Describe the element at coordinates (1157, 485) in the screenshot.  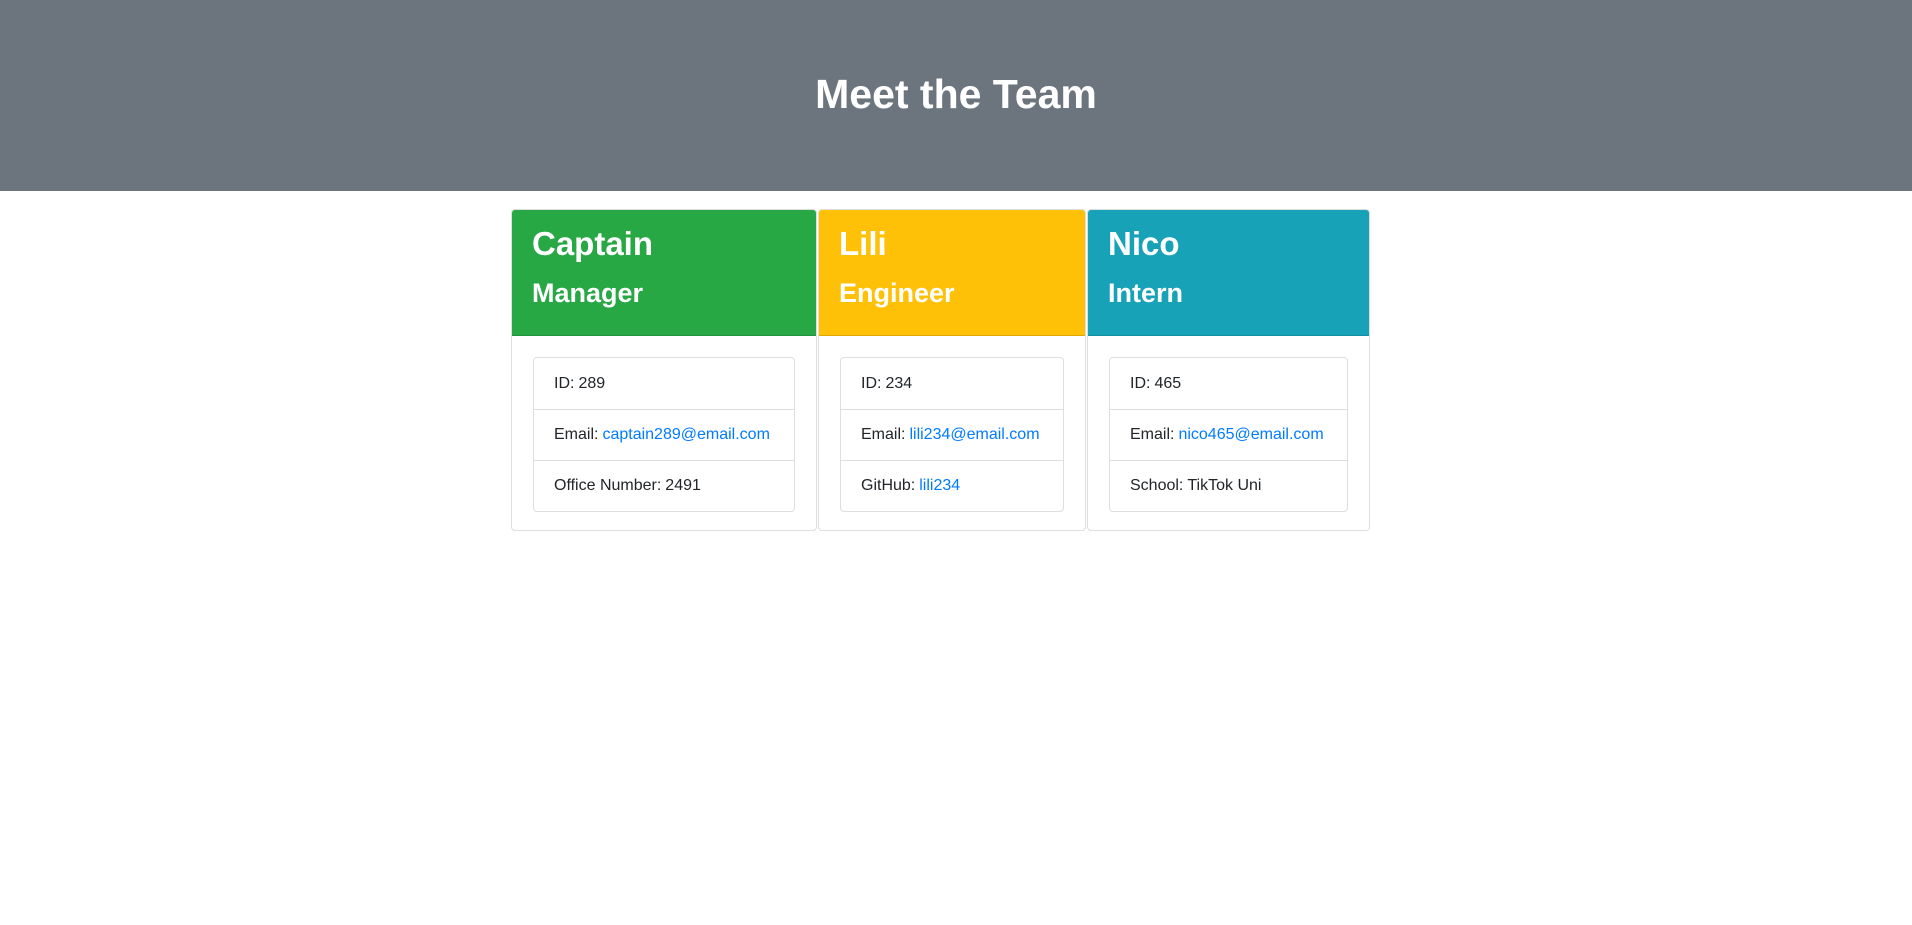
I see `school-label: School:` at that location.